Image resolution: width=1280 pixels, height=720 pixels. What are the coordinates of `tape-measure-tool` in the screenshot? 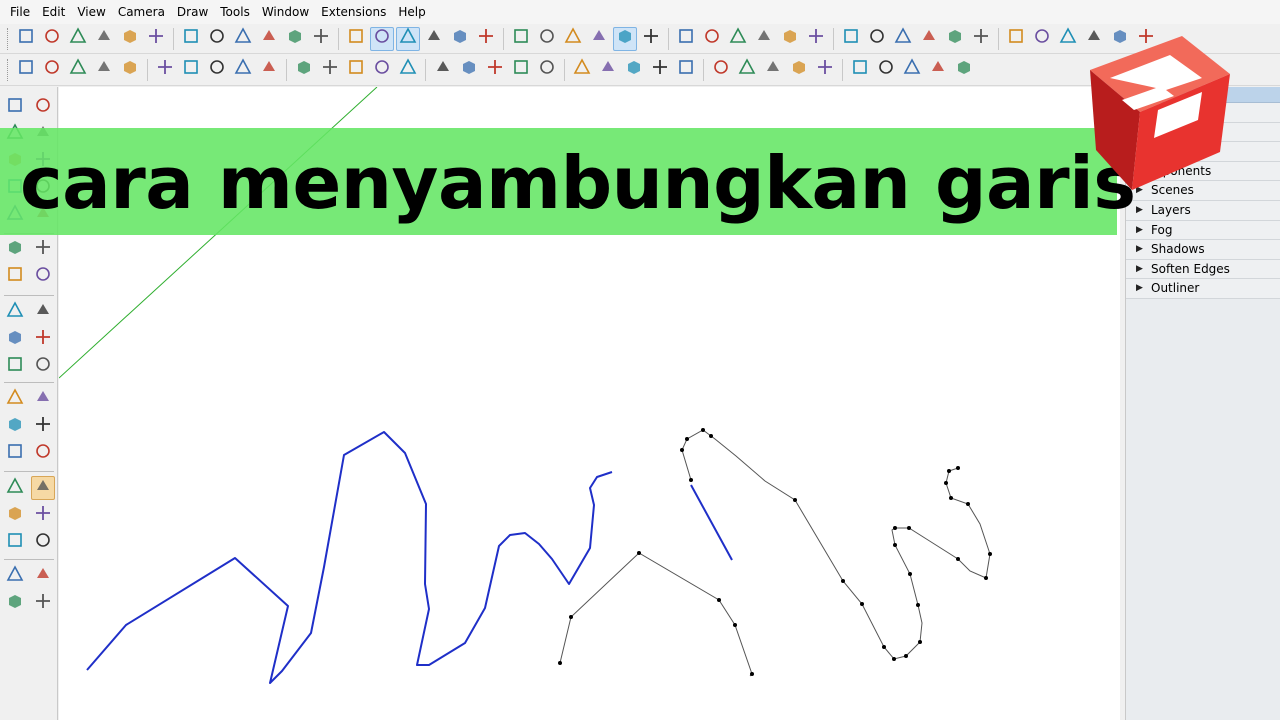 It's located at (15, 399).